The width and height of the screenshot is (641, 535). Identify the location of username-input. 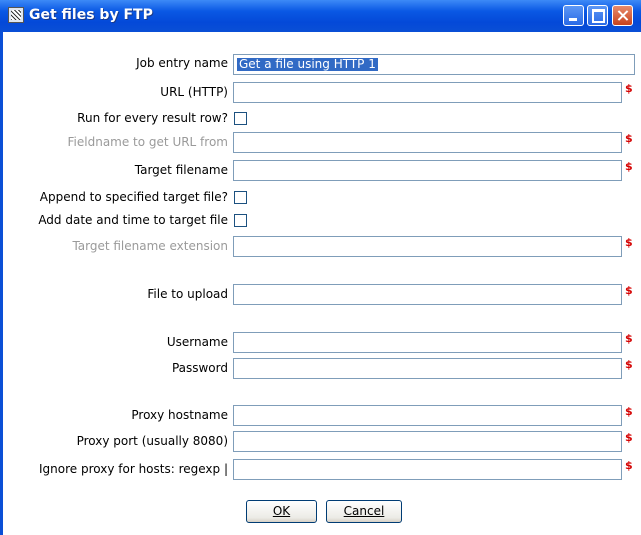
(427, 342).